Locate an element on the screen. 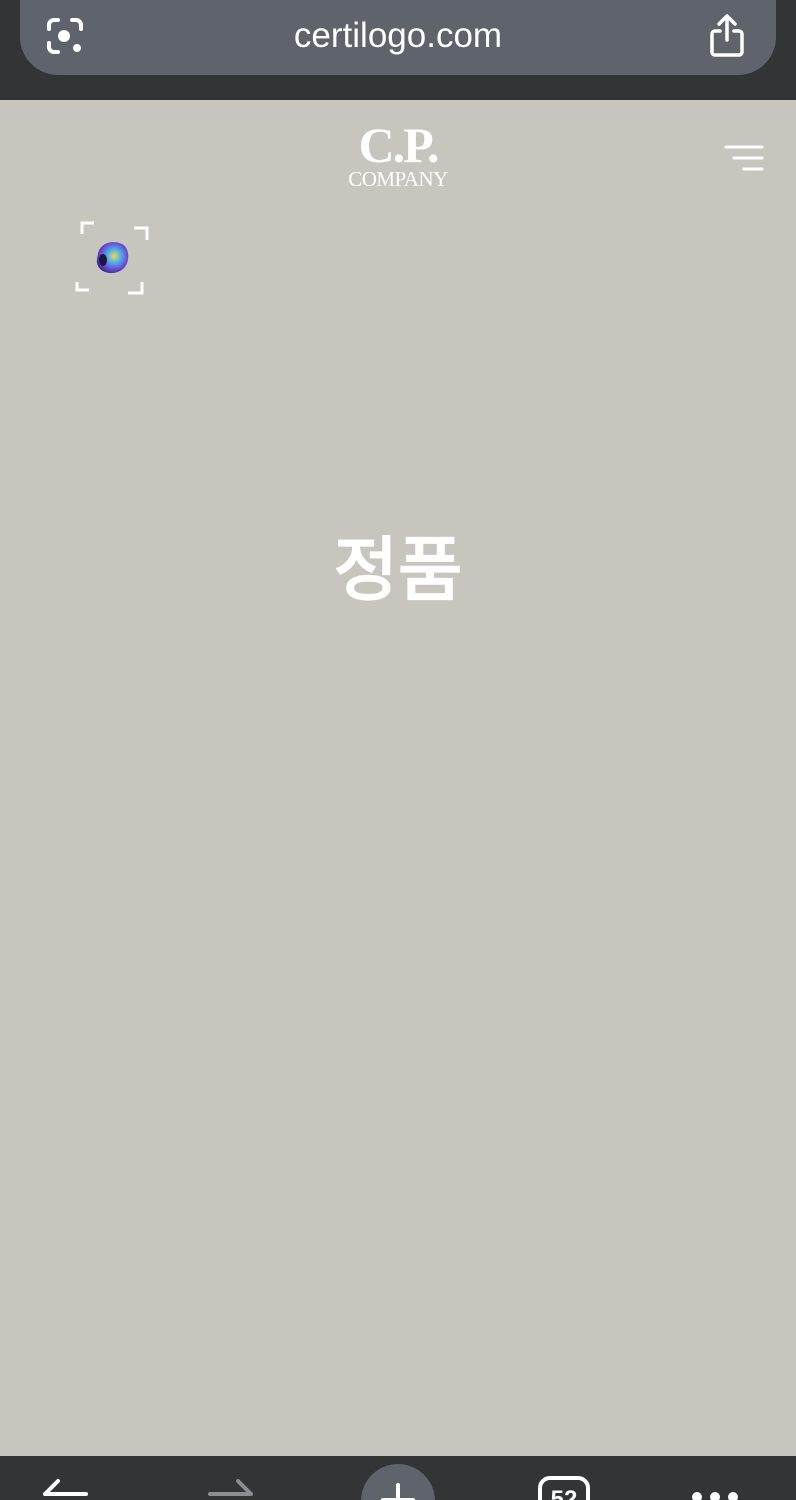 The height and width of the screenshot is (1500, 796). tabs-count-button: 52 is located at coordinates (564, 1488).